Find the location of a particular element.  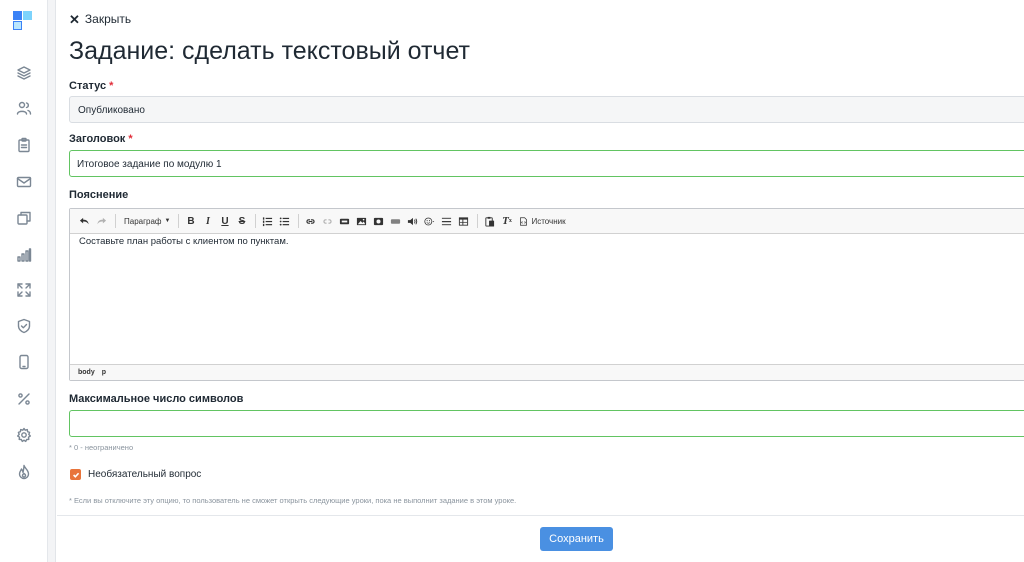

status-label: Статус * is located at coordinates (91, 86).